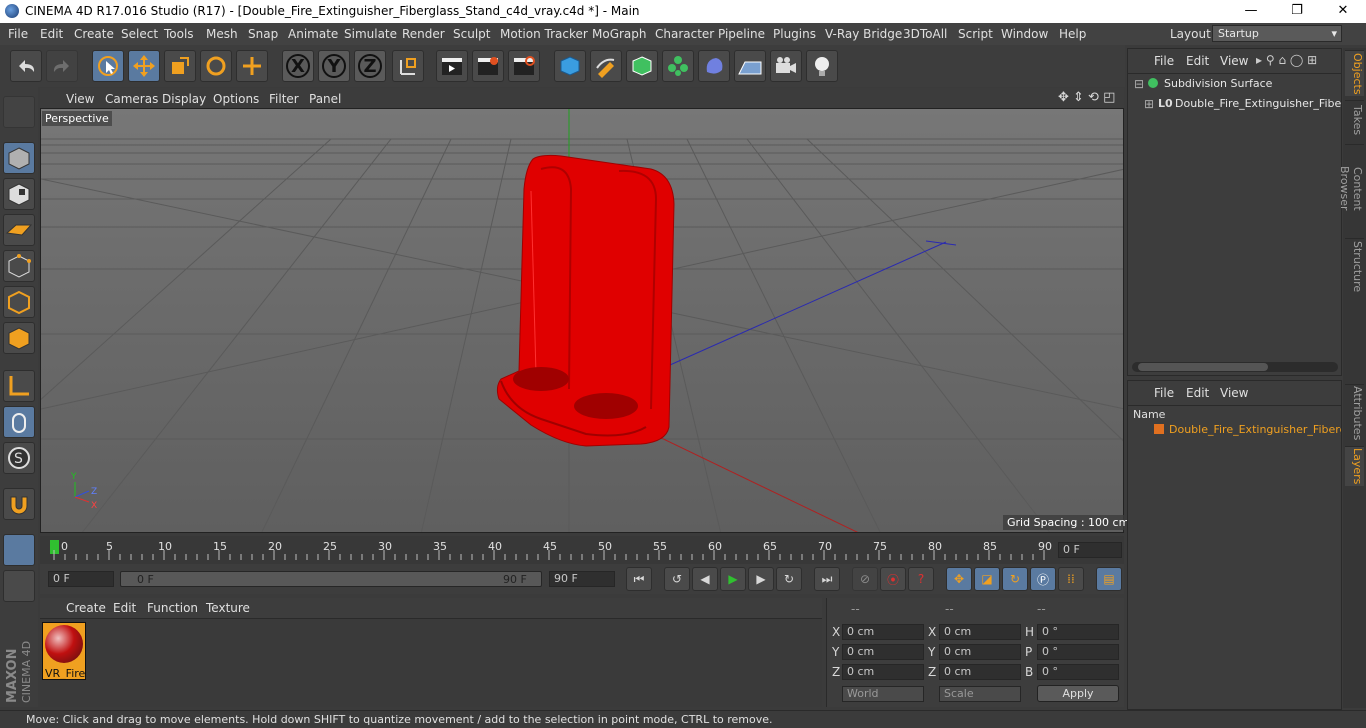  Describe the element at coordinates (1354, 73) in the screenshot. I see `tab-objects: Objects` at that location.